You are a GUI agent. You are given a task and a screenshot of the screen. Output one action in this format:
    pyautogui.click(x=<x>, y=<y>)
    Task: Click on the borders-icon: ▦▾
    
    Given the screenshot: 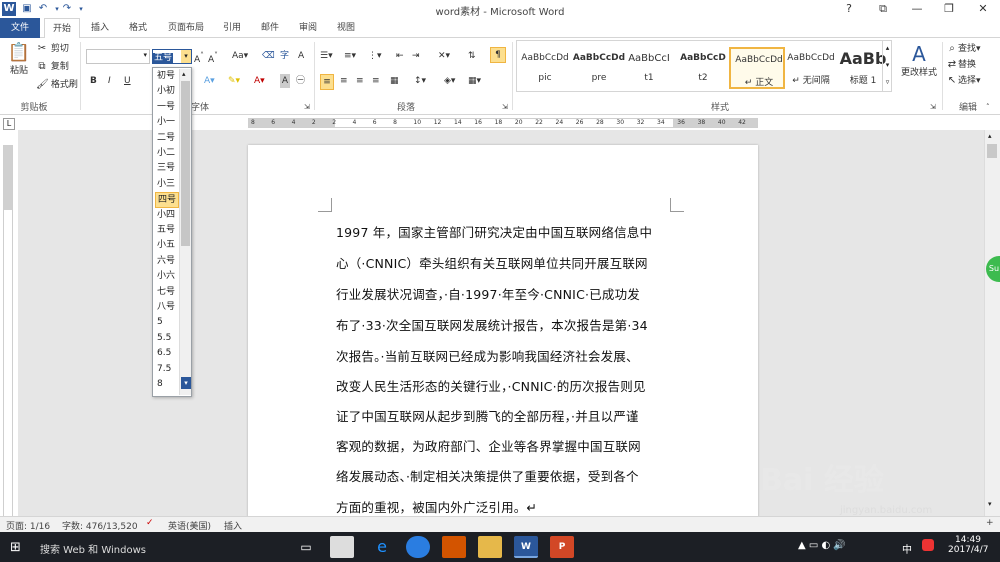 What is the action you would take?
    pyautogui.click(x=474, y=81)
    